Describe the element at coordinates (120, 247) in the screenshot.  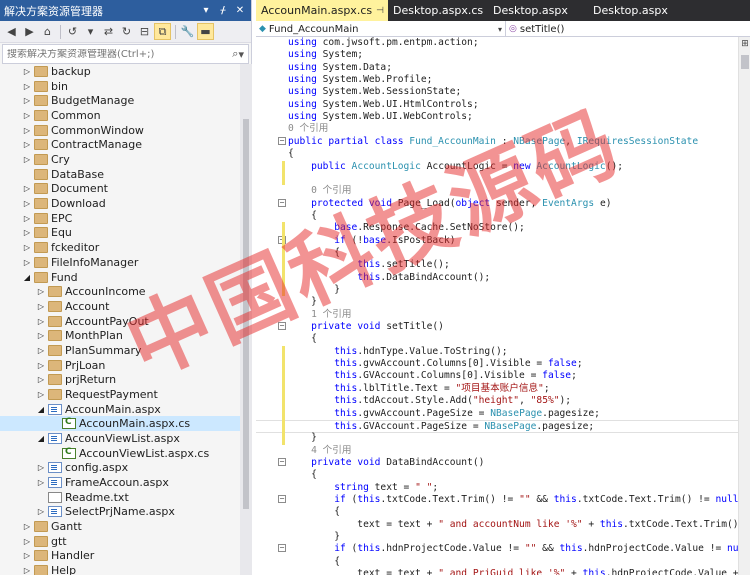
I see `tree-item: ▷ fckeditor` at that location.